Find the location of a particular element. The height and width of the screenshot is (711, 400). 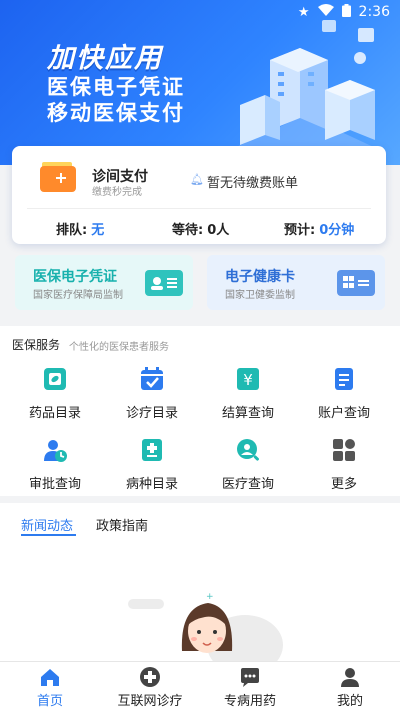

yuan-icon: ¥ is located at coordinates (248, 379).